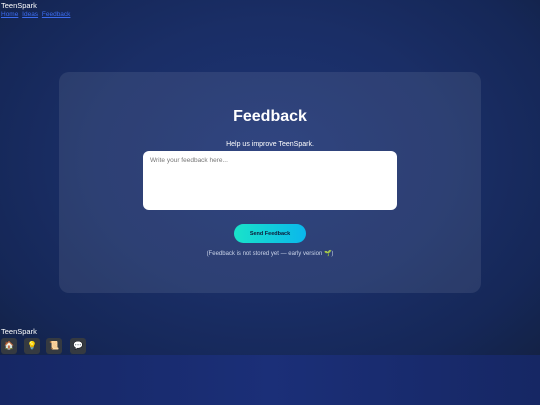 The image size is (540, 405). What do you see at coordinates (30, 14) in the screenshot?
I see `nav-link-ideas: Ideas` at bounding box center [30, 14].